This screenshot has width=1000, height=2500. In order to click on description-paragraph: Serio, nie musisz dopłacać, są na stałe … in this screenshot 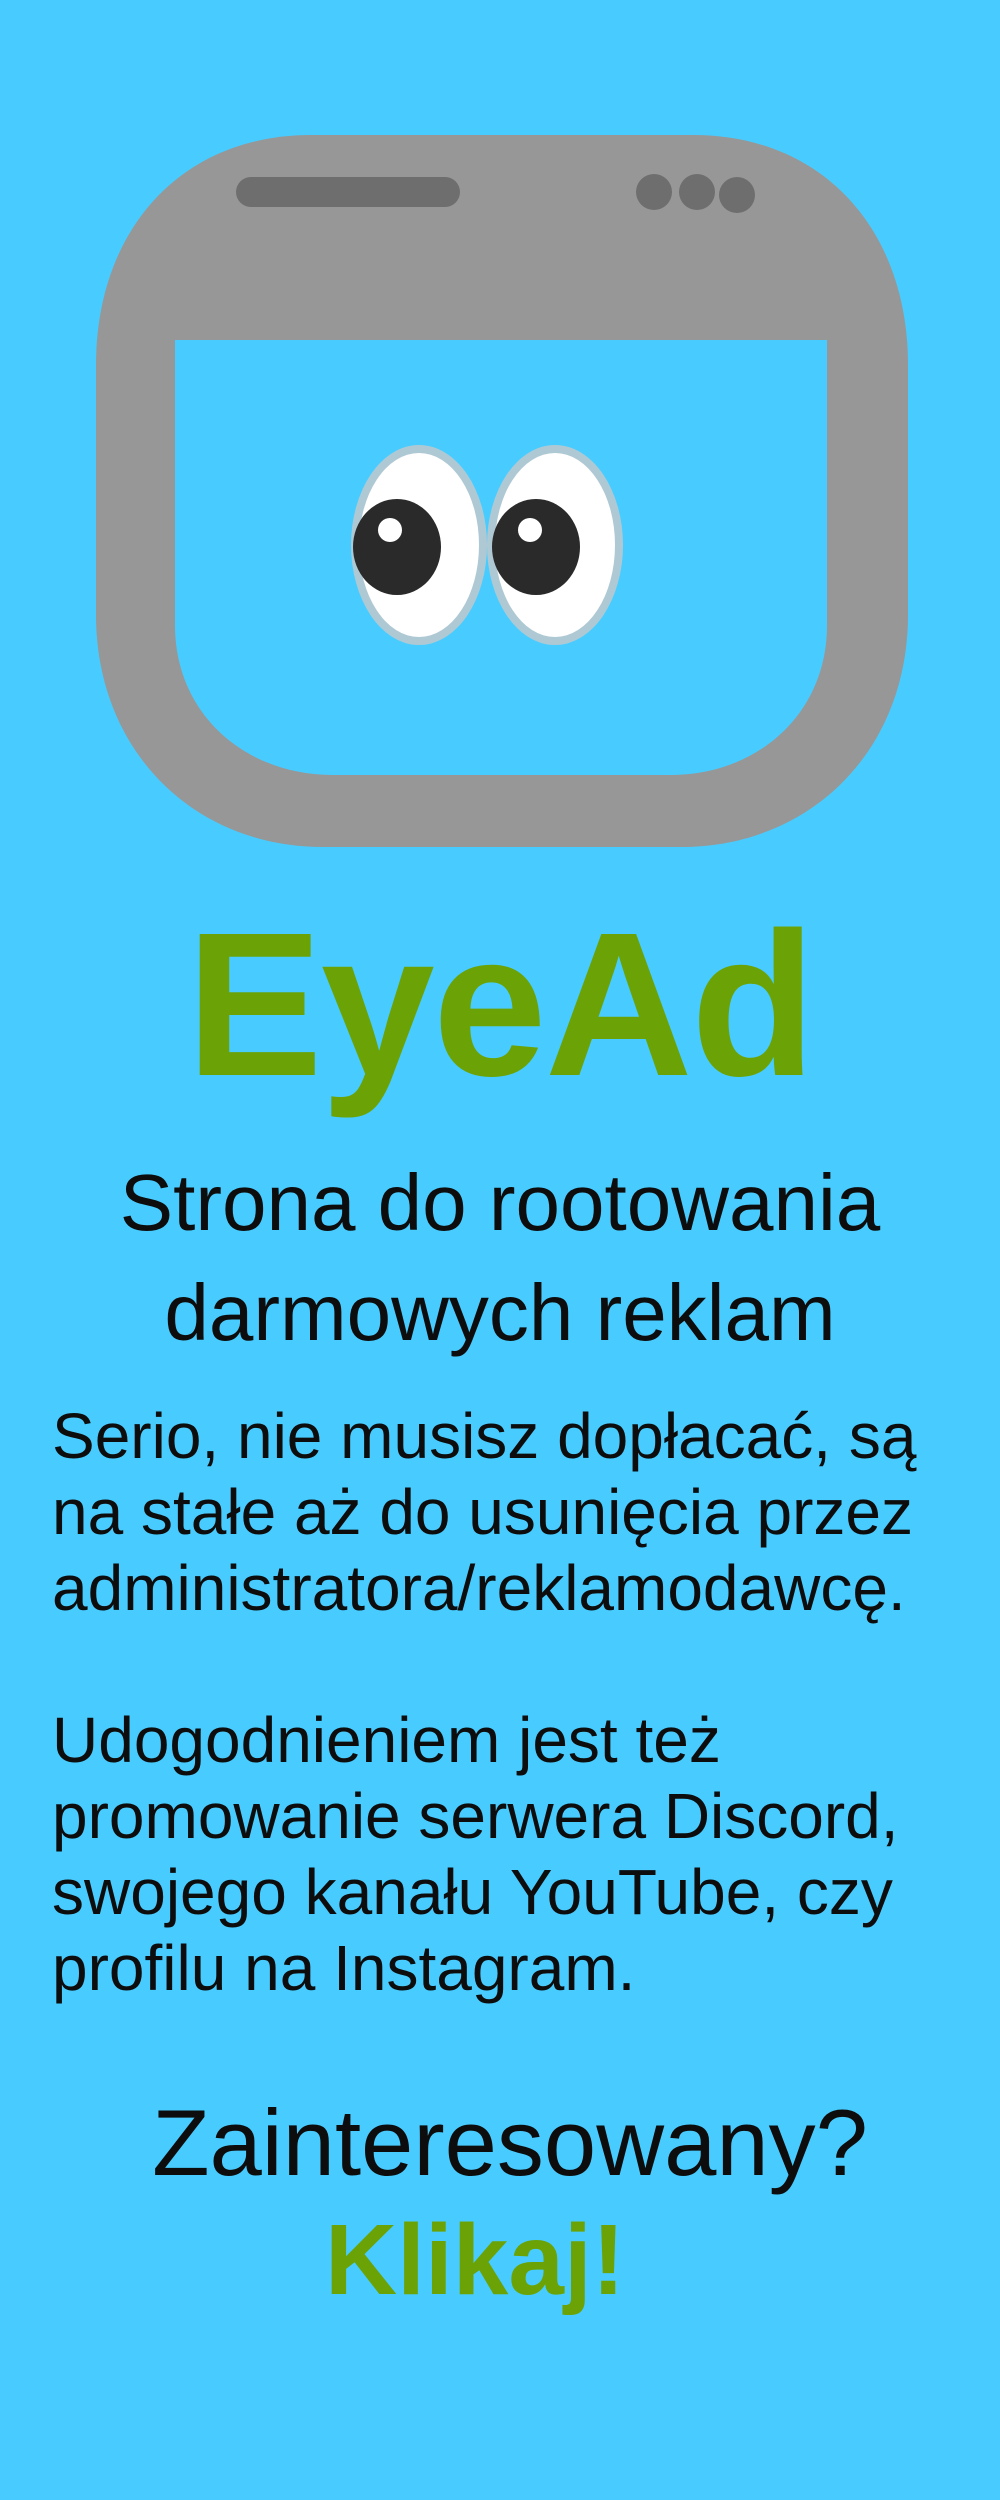, I will do `click(512, 1512)`.